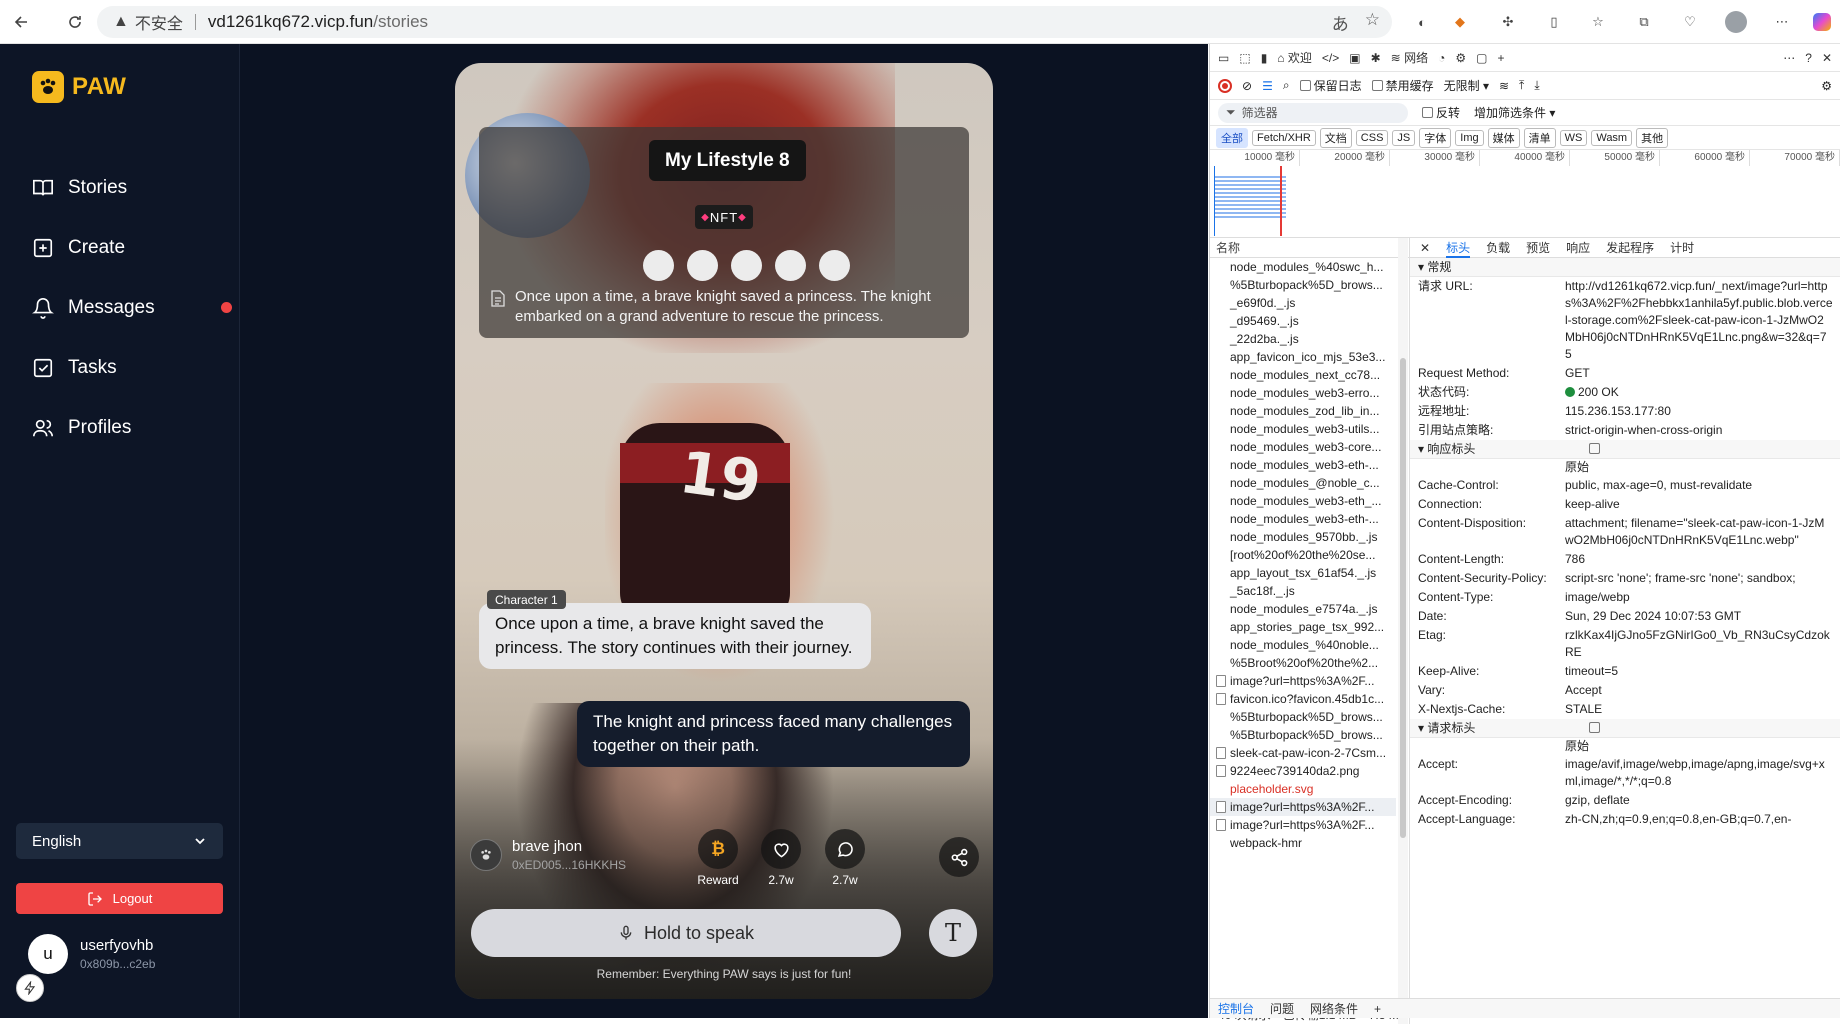  What do you see at coordinates (1469, 137) in the screenshot?
I see `type-img: Img` at bounding box center [1469, 137].